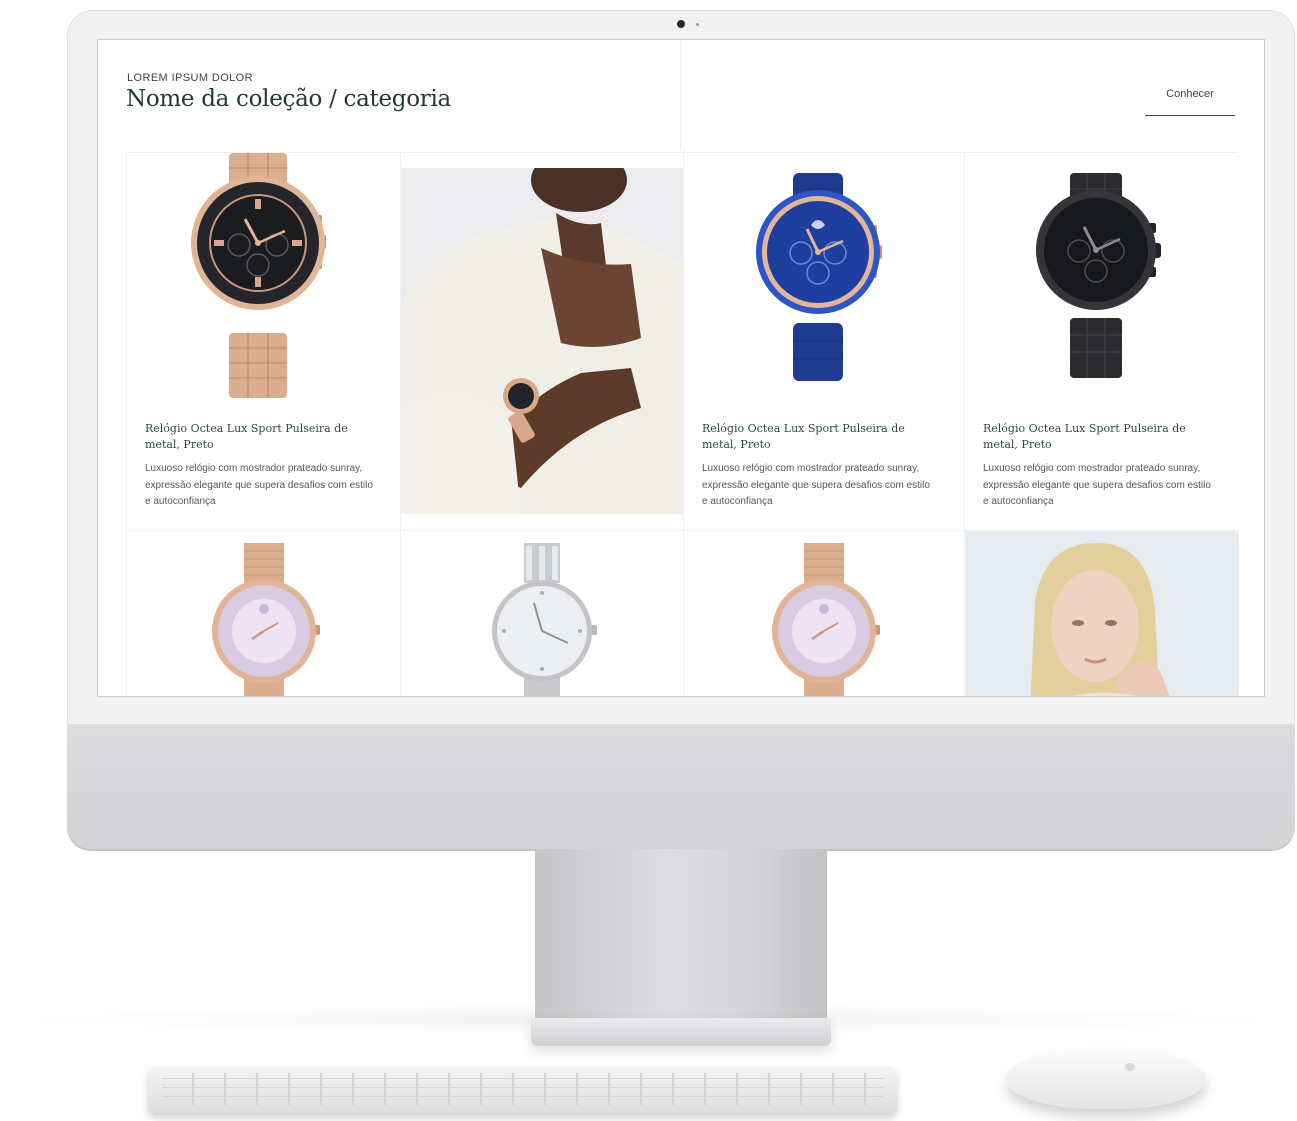  I want to click on blue-leather-chronograph-watch-icon, so click(819, 277).